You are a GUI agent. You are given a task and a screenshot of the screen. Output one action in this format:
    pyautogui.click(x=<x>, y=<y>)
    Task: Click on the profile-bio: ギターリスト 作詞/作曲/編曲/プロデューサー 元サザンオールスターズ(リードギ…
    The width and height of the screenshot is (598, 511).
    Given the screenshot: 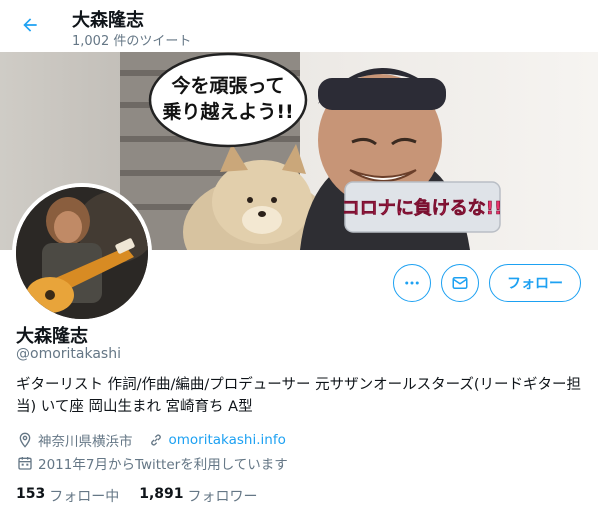 What is the action you would take?
    pyautogui.click(x=299, y=396)
    